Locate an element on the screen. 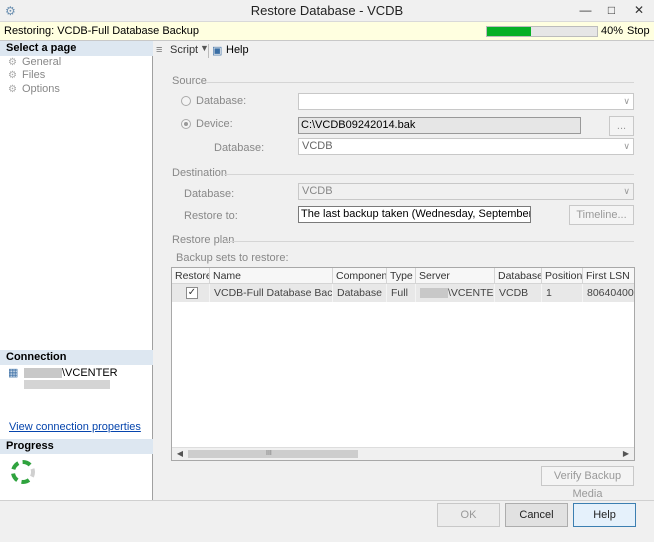 Image resolution: width=654 pixels, height=542 pixels. scroll-grip: III is located at coordinates (269, 453).